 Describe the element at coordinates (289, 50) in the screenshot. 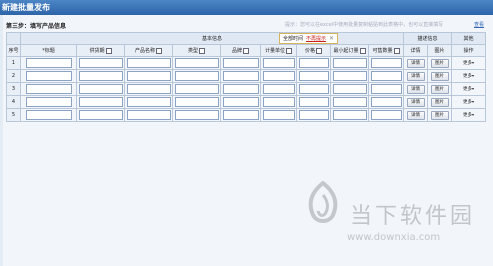

I see `unit-checkbox` at that location.